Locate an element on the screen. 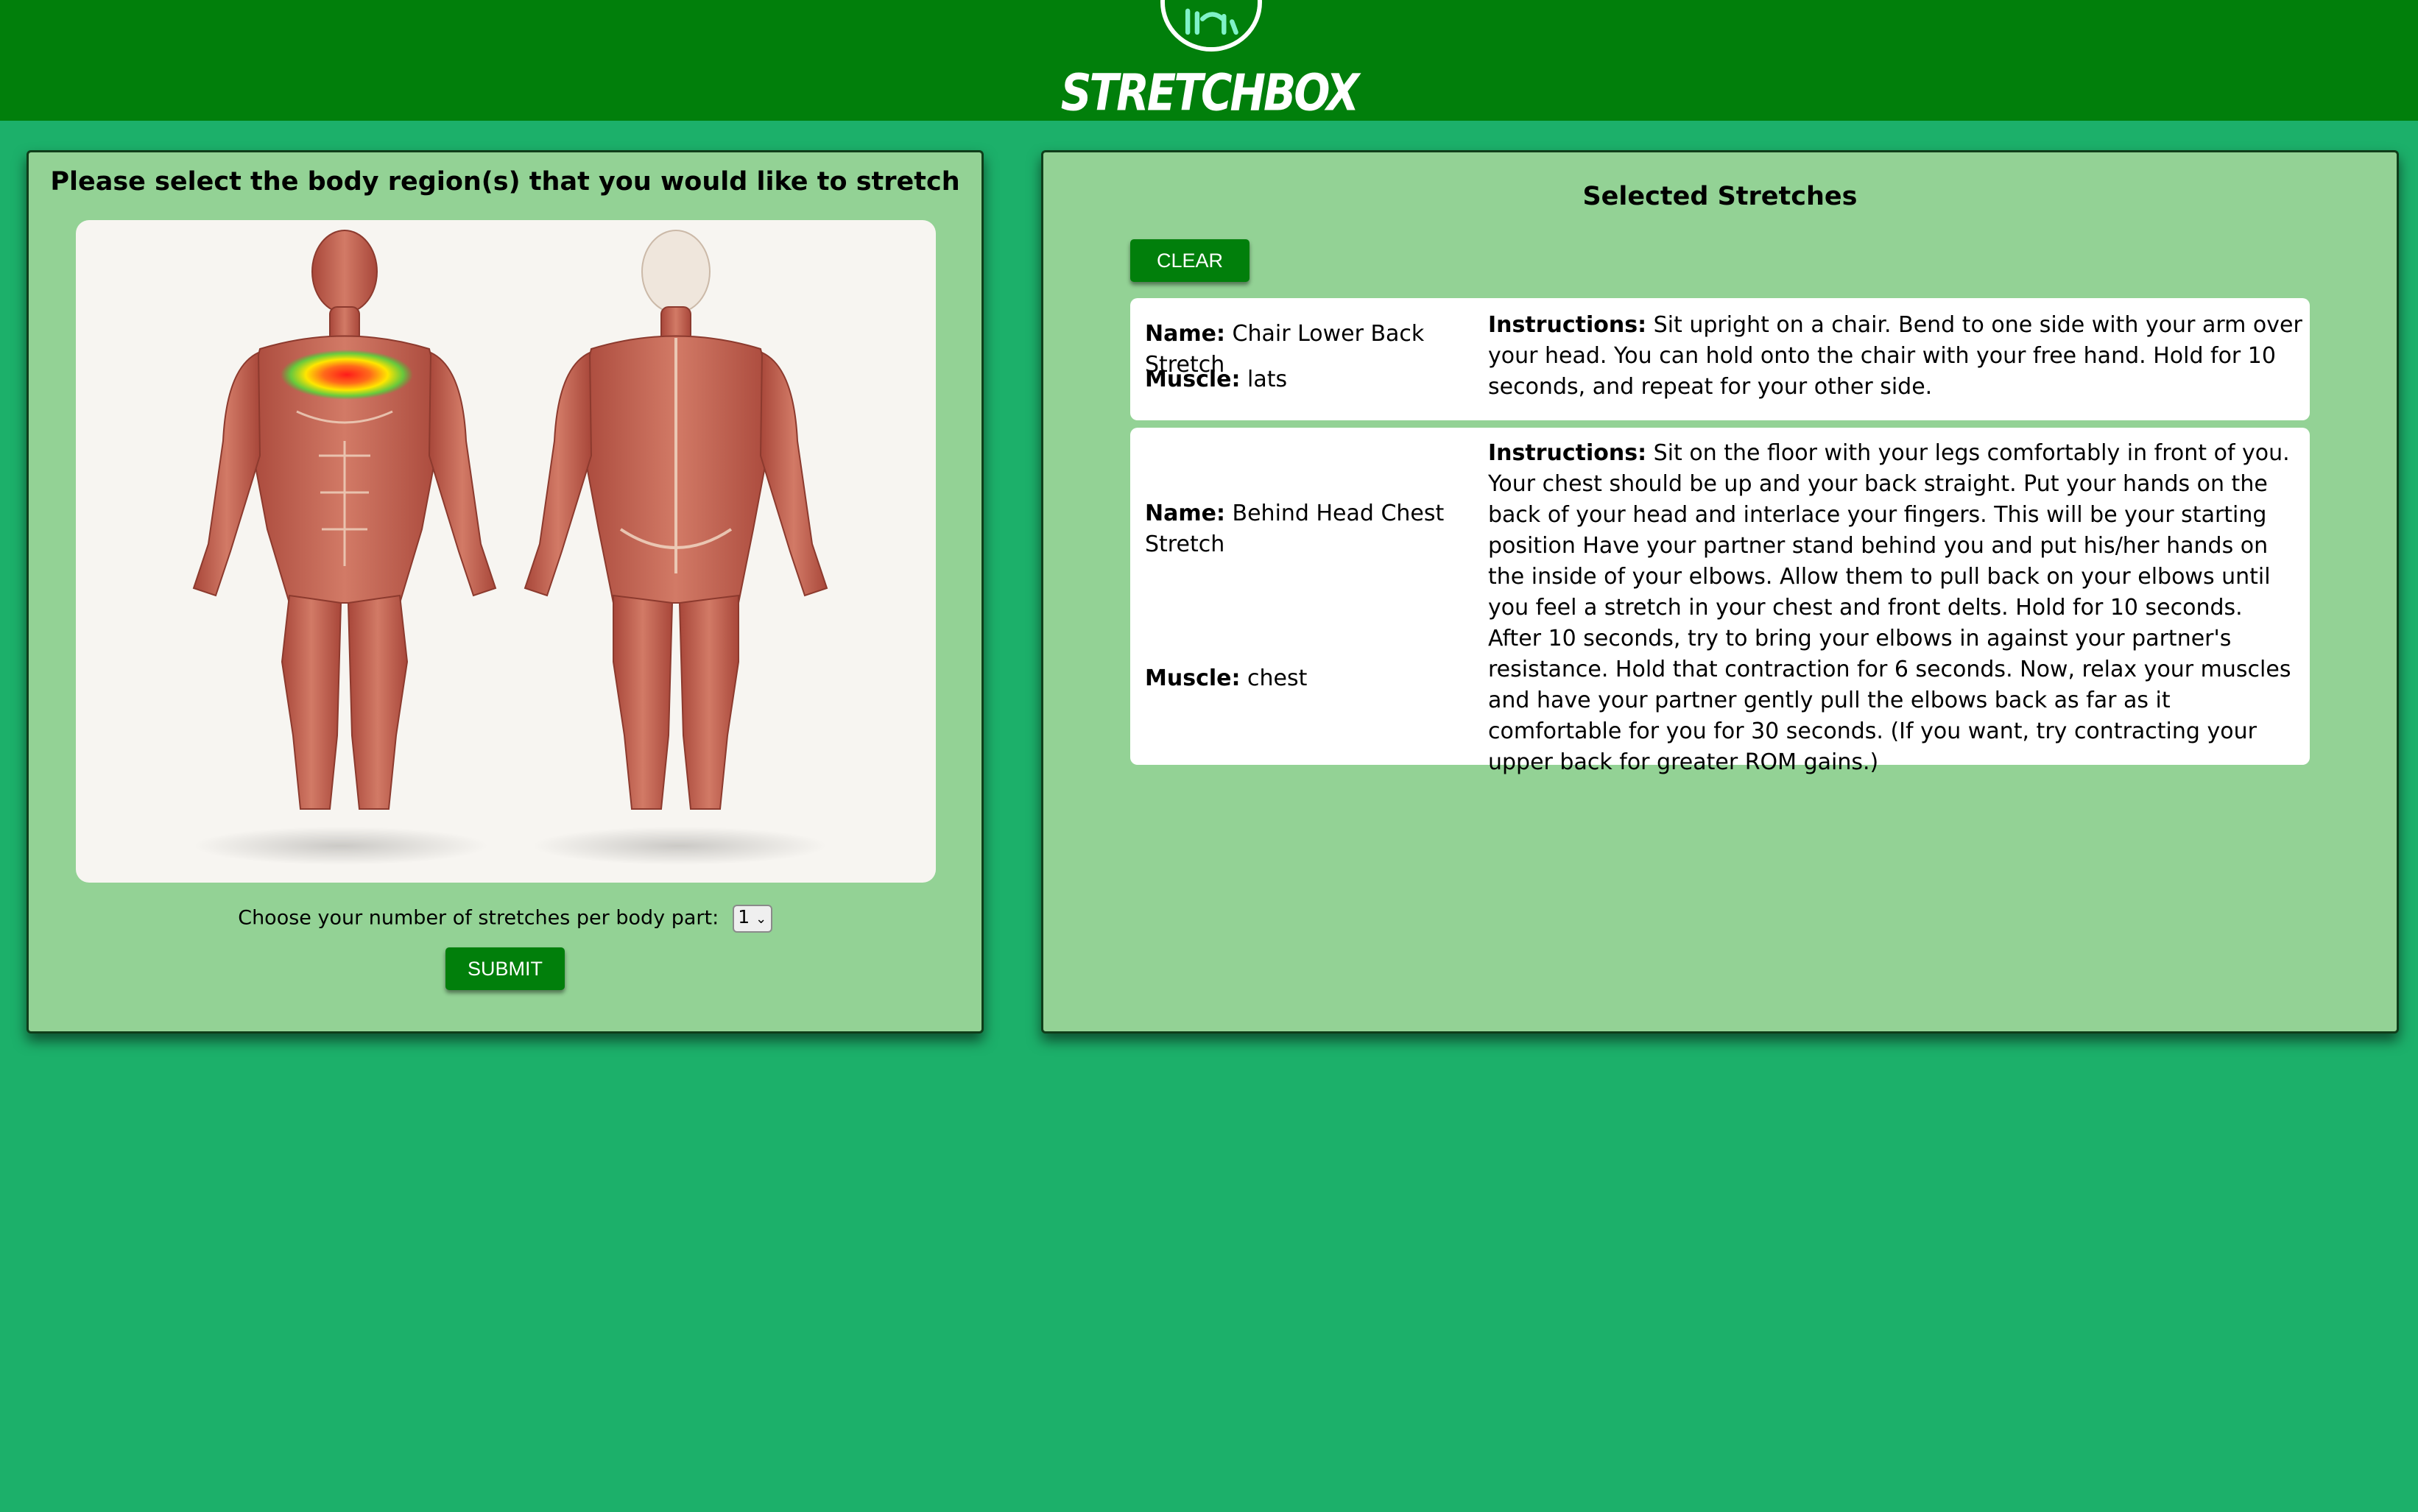  stretching-person-icon is located at coordinates (1211, 26).